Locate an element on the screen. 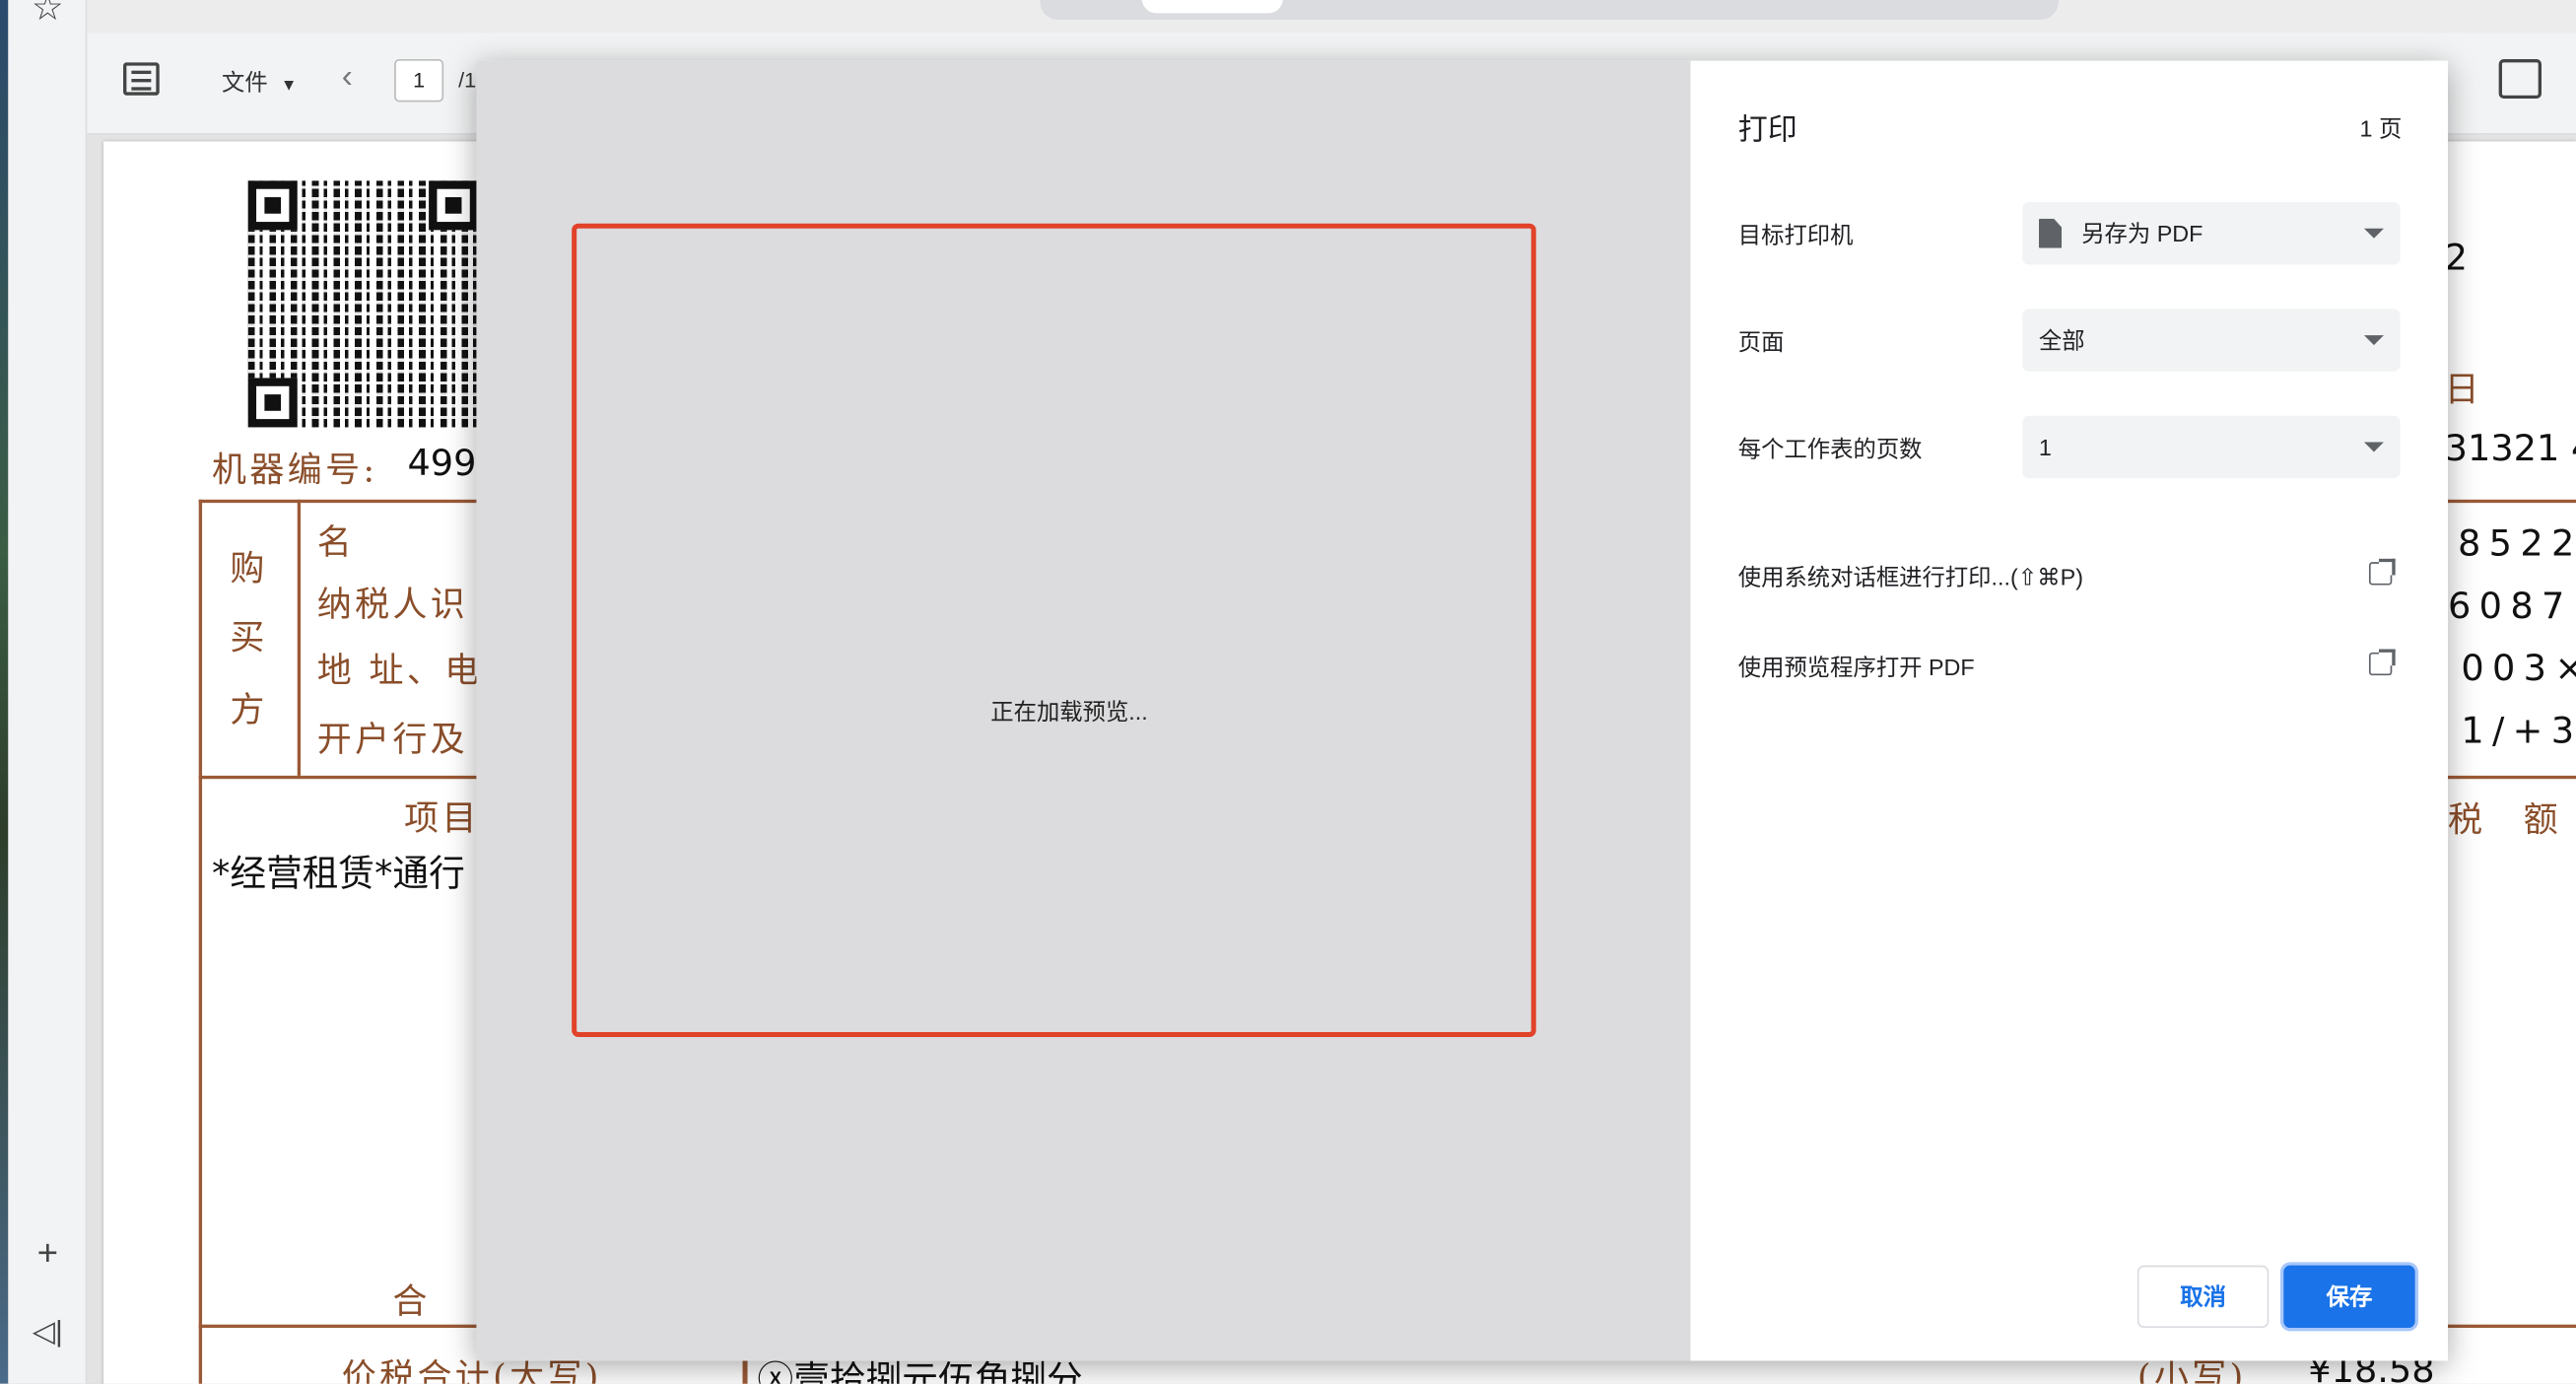  field-address: 地 址、电 is located at coordinates (399, 671).